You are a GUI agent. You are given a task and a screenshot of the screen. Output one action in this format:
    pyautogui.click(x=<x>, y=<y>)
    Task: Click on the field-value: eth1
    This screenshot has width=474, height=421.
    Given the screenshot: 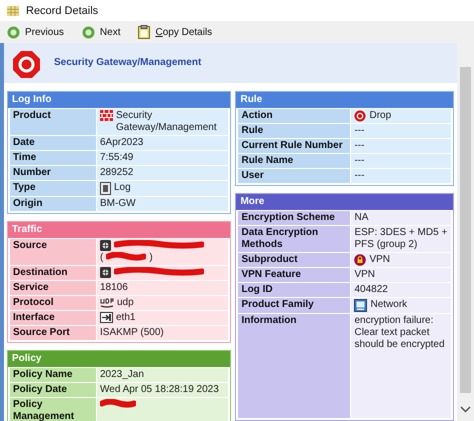 What is the action you would take?
    pyautogui.click(x=126, y=318)
    